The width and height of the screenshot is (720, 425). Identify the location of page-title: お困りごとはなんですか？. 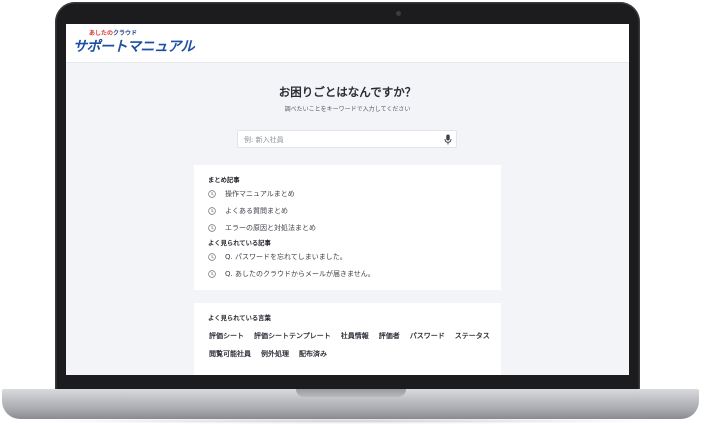
(347, 92).